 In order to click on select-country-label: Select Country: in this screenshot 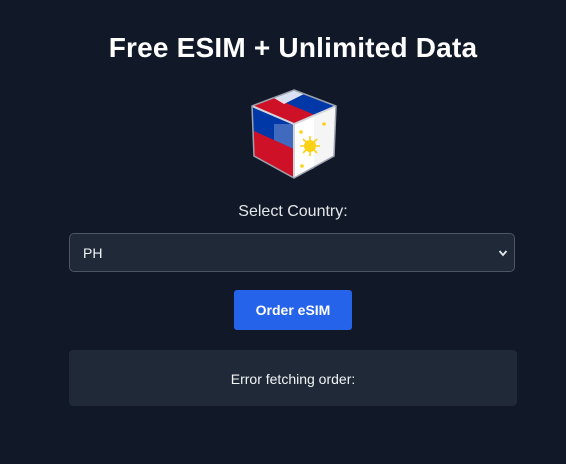, I will do `click(293, 211)`.